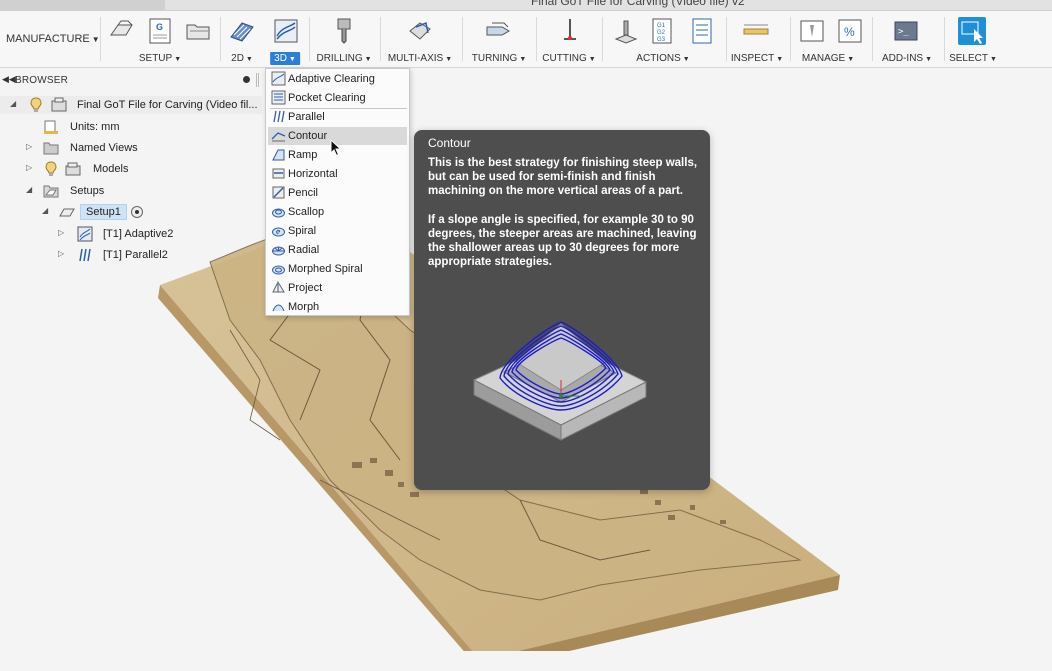  Describe the element at coordinates (337, 212) in the screenshot. I see `menu-item-scallop: Scallop` at that location.